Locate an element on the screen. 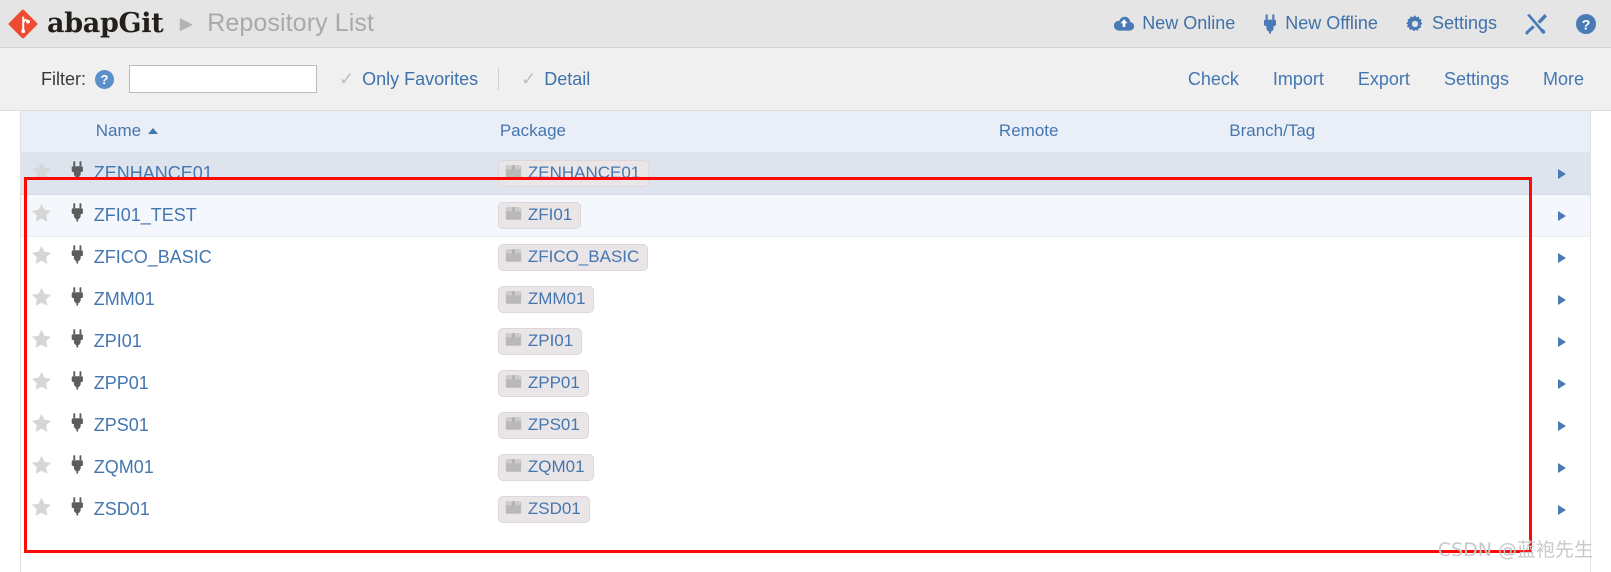  new-offline-button: New Offline is located at coordinates (1320, 23).